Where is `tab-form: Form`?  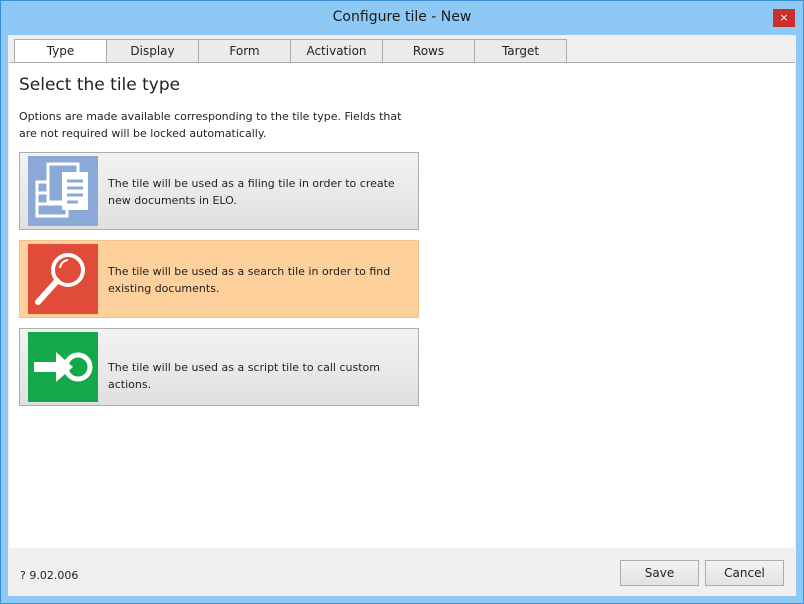
tab-form: Form is located at coordinates (244, 51).